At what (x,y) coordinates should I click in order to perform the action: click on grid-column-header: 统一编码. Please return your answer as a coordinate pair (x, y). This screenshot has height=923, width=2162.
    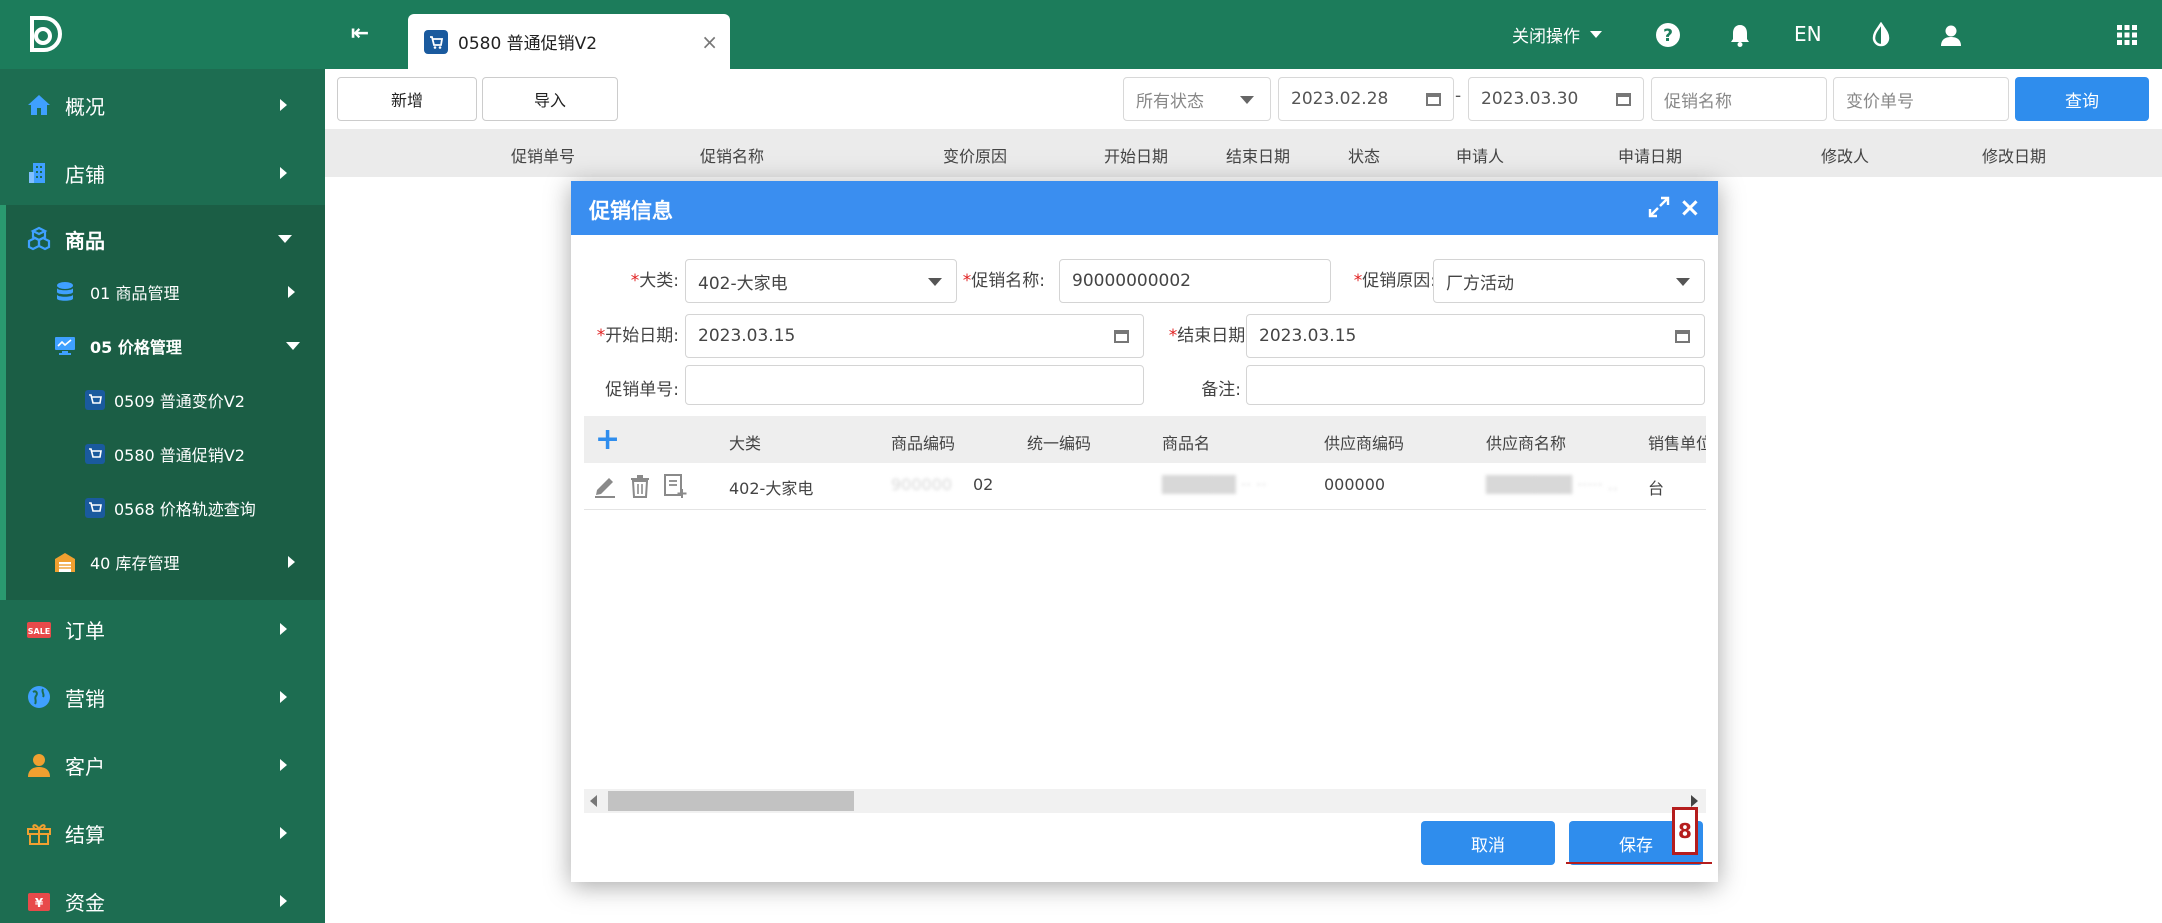
    Looking at the image, I should click on (1059, 442).